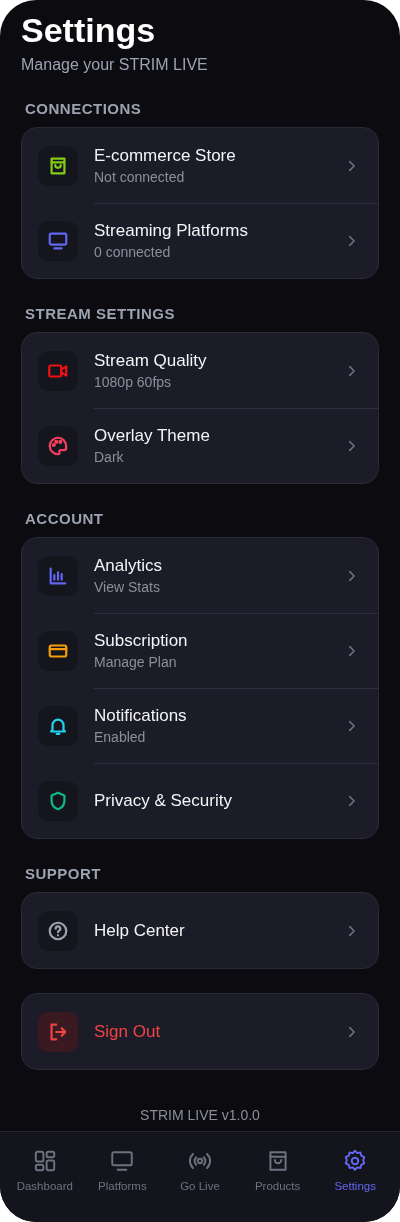 Image resolution: width=400 pixels, height=1222 pixels. I want to click on settings-row: Overlay Theme Dark, so click(200, 445).